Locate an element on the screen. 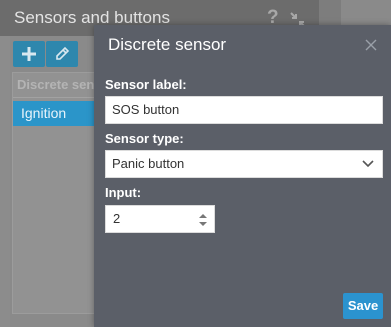 The width and height of the screenshot is (391, 327). dialog-title: Discrete sensor is located at coordinates (167, 44).